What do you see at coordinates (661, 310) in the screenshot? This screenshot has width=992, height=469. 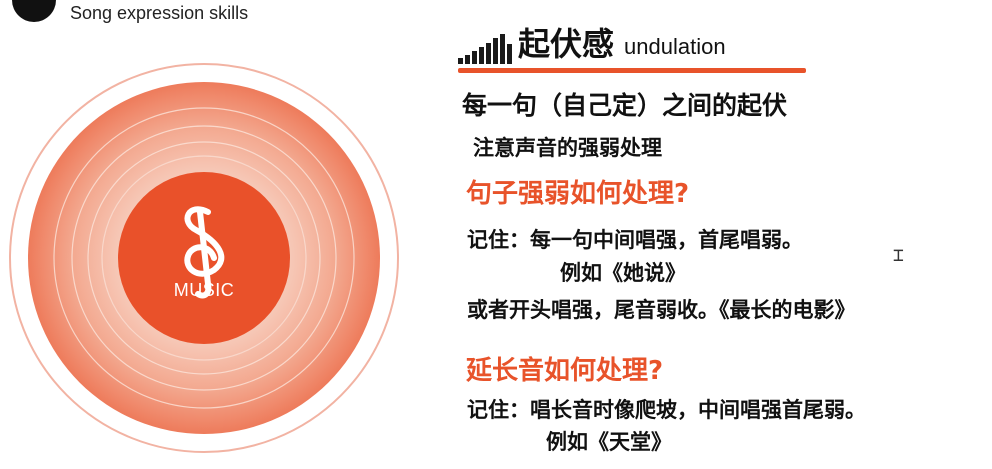 I see `answer-line-2: 或者开头唱强，尾音弱收。《最长的电影》` at bounding box center [661, 310].